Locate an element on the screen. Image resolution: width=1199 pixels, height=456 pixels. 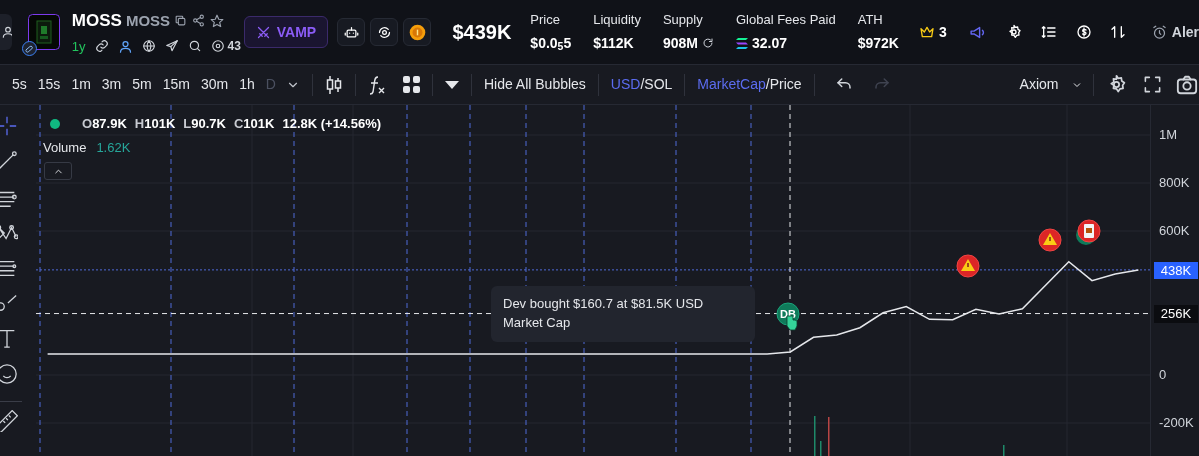
coin-button is located at coordinates (417, 32).